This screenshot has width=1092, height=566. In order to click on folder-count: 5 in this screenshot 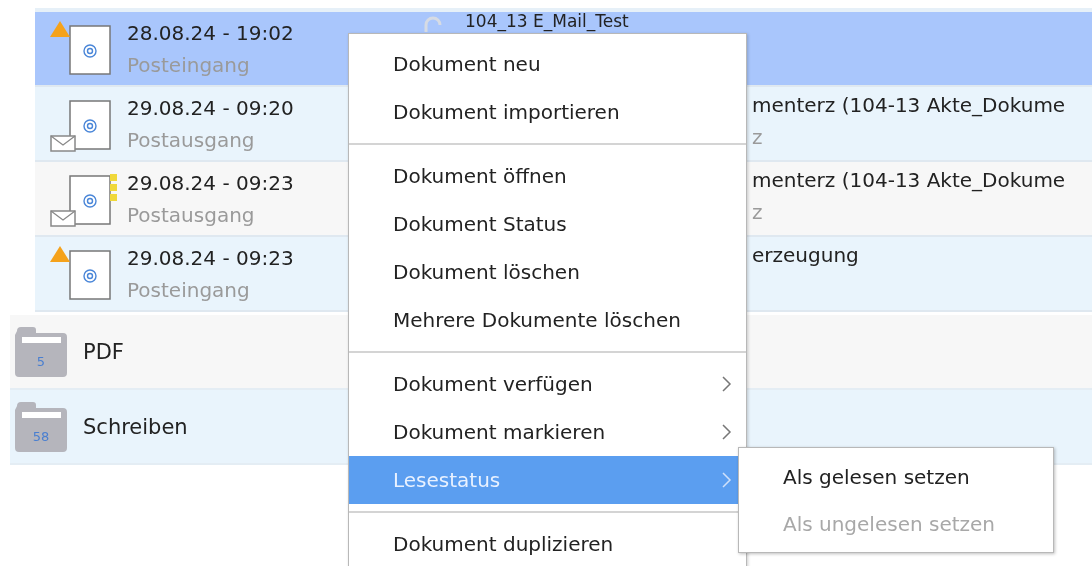, I will do `click(41, 361)`.